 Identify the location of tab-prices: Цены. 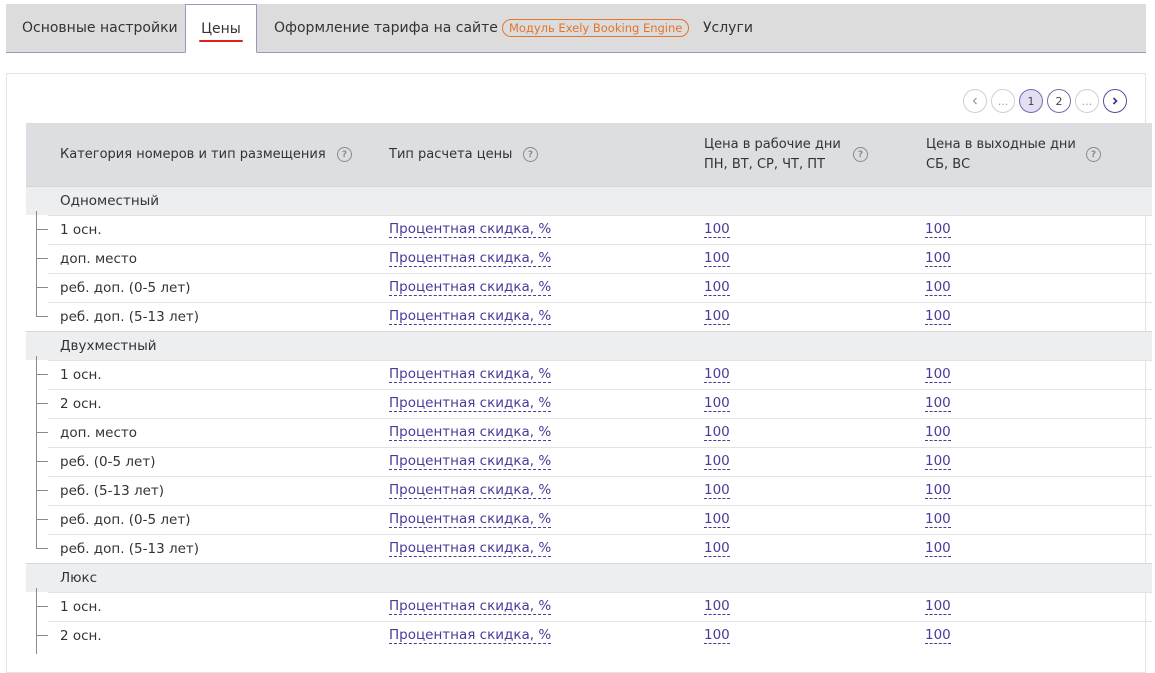
(221, 28).